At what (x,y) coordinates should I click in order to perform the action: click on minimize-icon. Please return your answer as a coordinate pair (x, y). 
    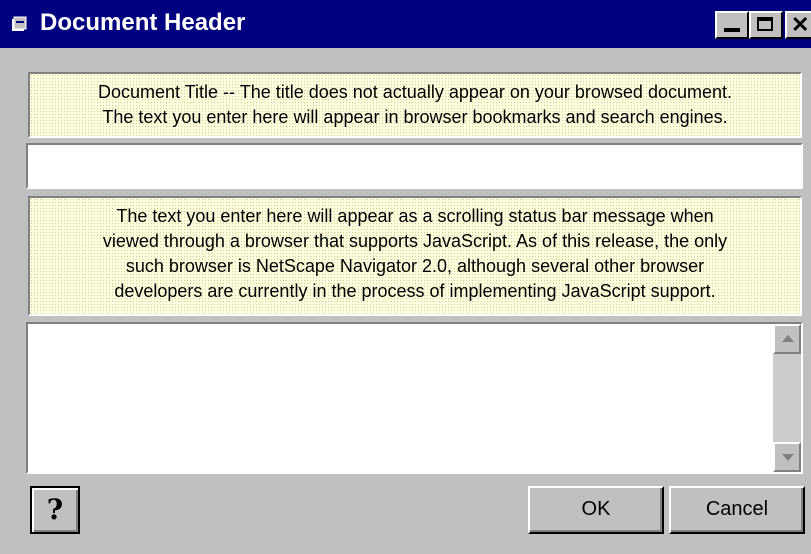
    Looking at the image, I should click on (732, 30).